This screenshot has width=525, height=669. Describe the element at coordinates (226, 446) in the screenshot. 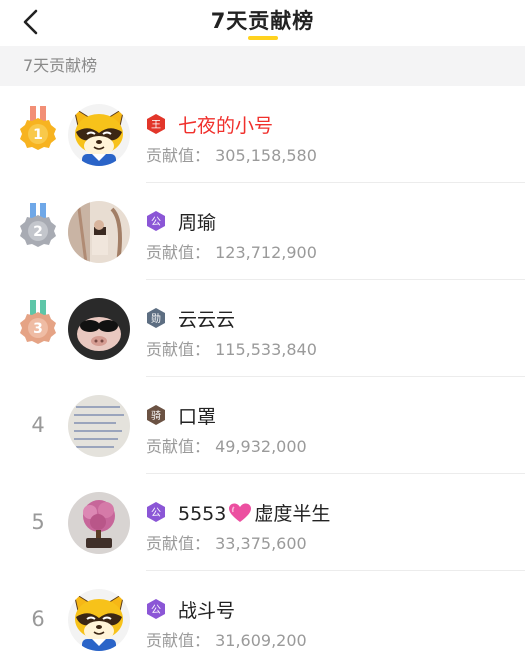

I see `contribution-value: 贡献值： 49,932,000` at that location.